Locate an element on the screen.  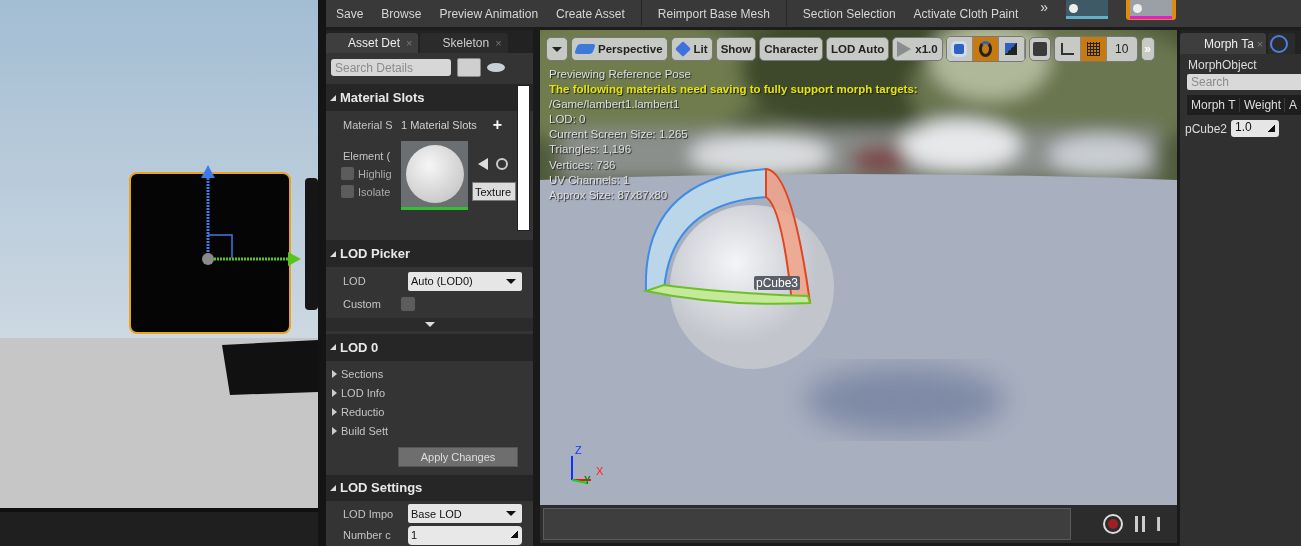
list-view-button is located at coordinates (469, 68).